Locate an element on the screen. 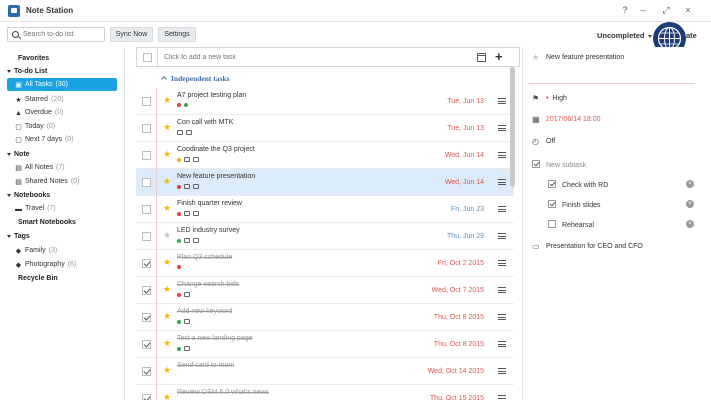 This screenshot has width=711, height=400. filter-dropdown: Uncompleted is located at coordinates (624, 35).